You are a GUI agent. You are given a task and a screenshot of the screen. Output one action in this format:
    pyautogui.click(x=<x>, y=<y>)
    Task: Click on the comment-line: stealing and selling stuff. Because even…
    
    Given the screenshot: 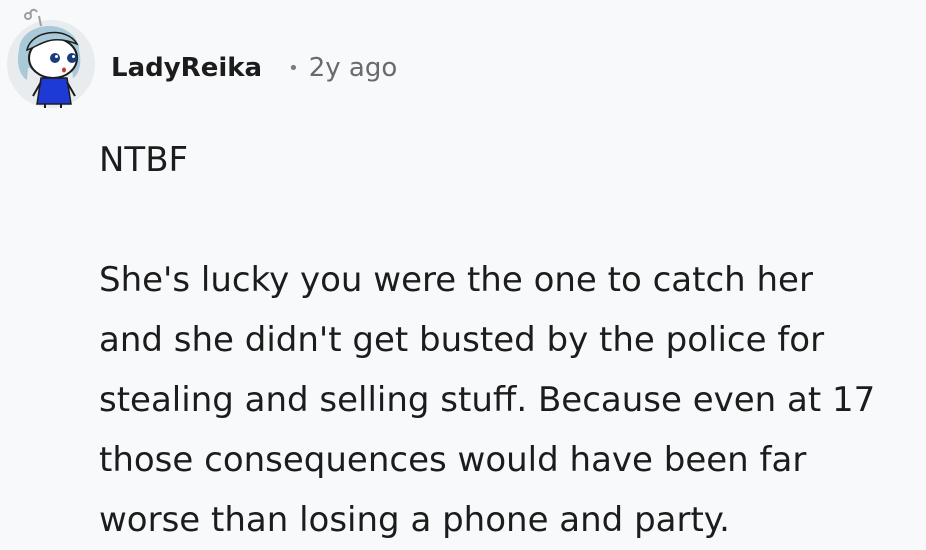 What is the action you would take?
    pyautogui.click(x=487, y=400)
    